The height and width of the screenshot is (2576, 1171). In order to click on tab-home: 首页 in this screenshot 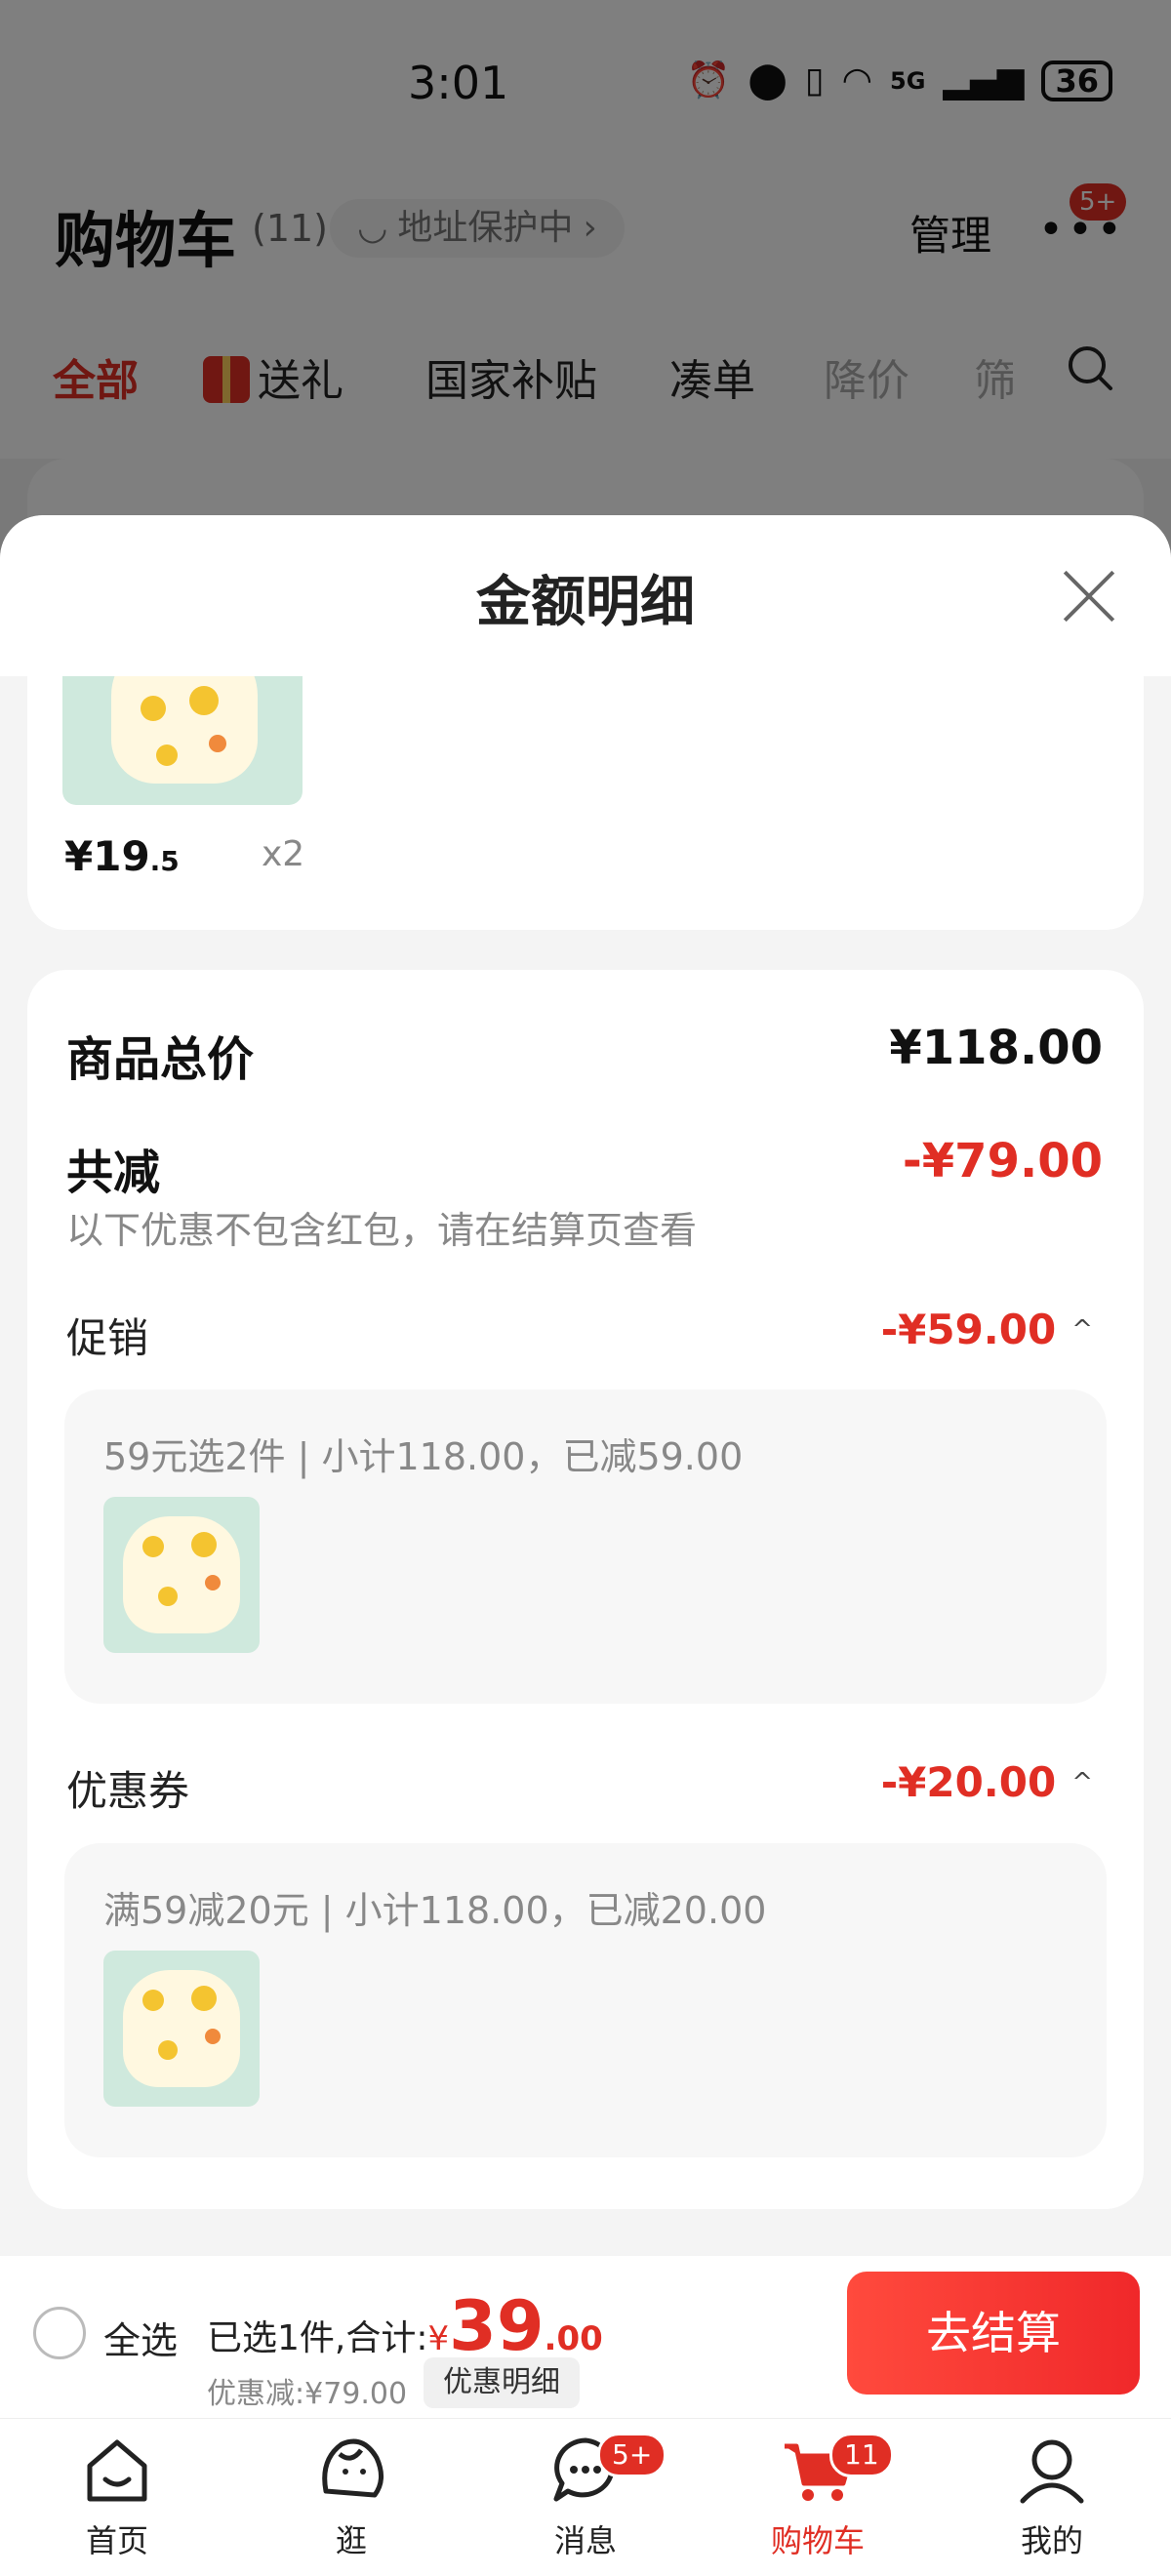, I will do `click(117, 2496)`.